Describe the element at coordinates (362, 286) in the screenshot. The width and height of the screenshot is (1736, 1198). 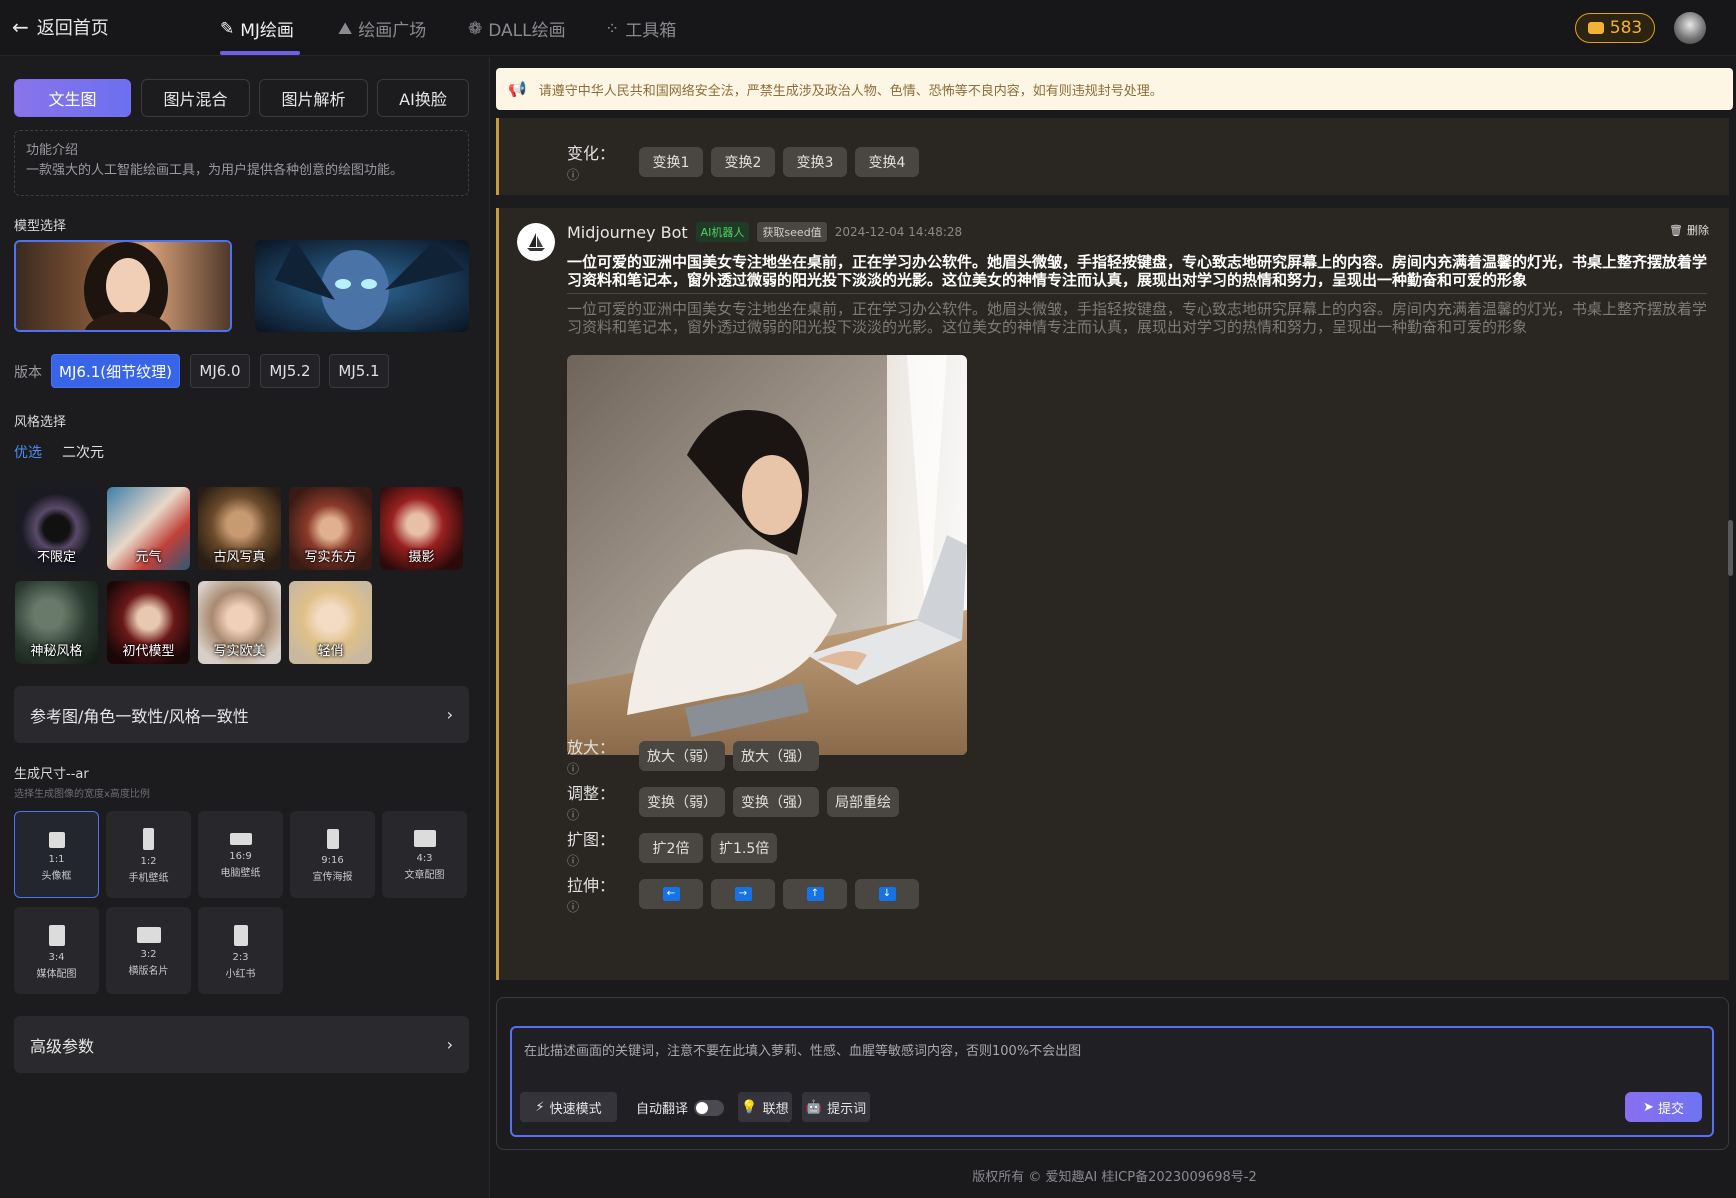
I see `model-card-anime` at that location.